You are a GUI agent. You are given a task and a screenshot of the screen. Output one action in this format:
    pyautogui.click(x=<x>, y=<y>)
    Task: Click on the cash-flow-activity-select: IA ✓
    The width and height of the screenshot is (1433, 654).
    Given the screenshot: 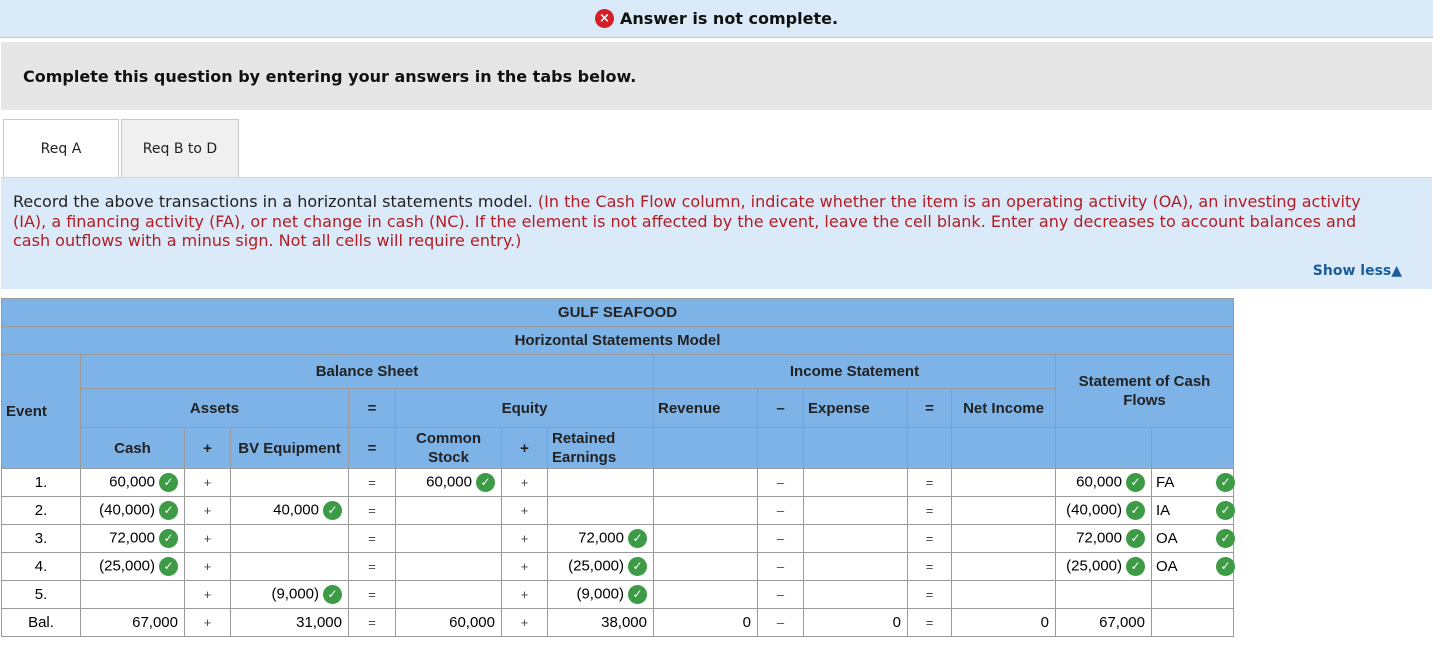 What is the action you would take?
    pyautogui.click(x=1193, y=510)
    